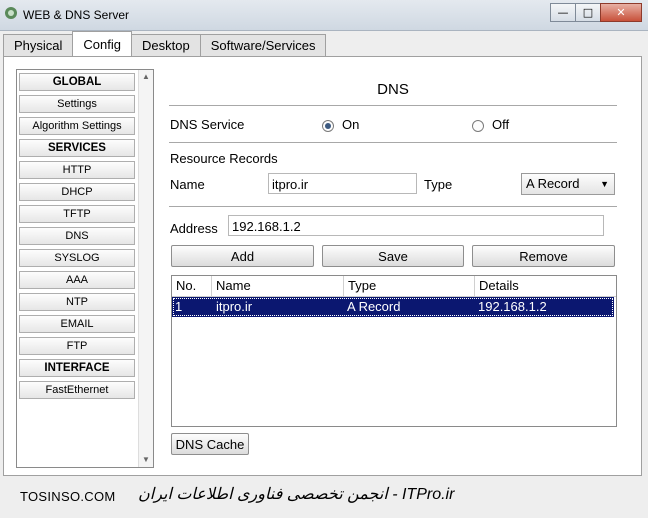 The height and width of the screenshot is (518, 648). What do you see at coordinates (77, 390) in the screenshot?
I see `sidebar-item-fastethernet: FastEthernet` at bounding box center [77, 390].